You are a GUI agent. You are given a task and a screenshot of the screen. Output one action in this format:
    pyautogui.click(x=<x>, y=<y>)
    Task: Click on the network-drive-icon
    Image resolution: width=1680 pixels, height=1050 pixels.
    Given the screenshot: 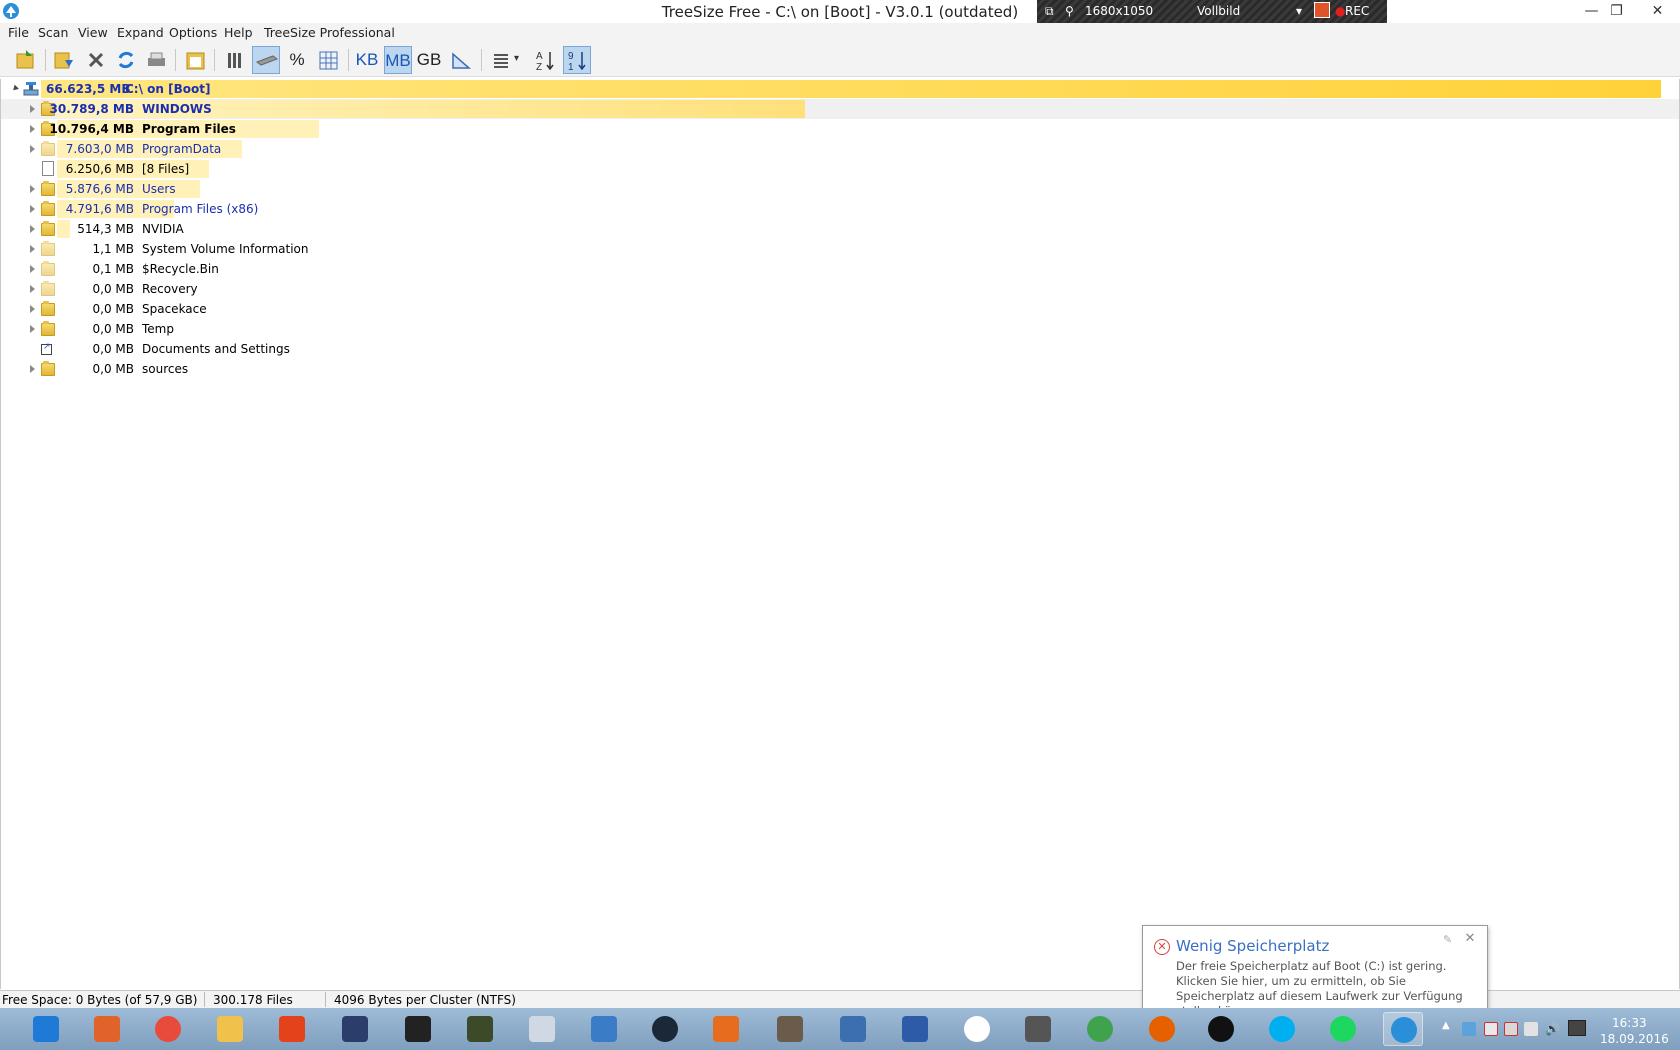 What is the action you would take?
    pyautogui.click(x=1469, y=1029)
    